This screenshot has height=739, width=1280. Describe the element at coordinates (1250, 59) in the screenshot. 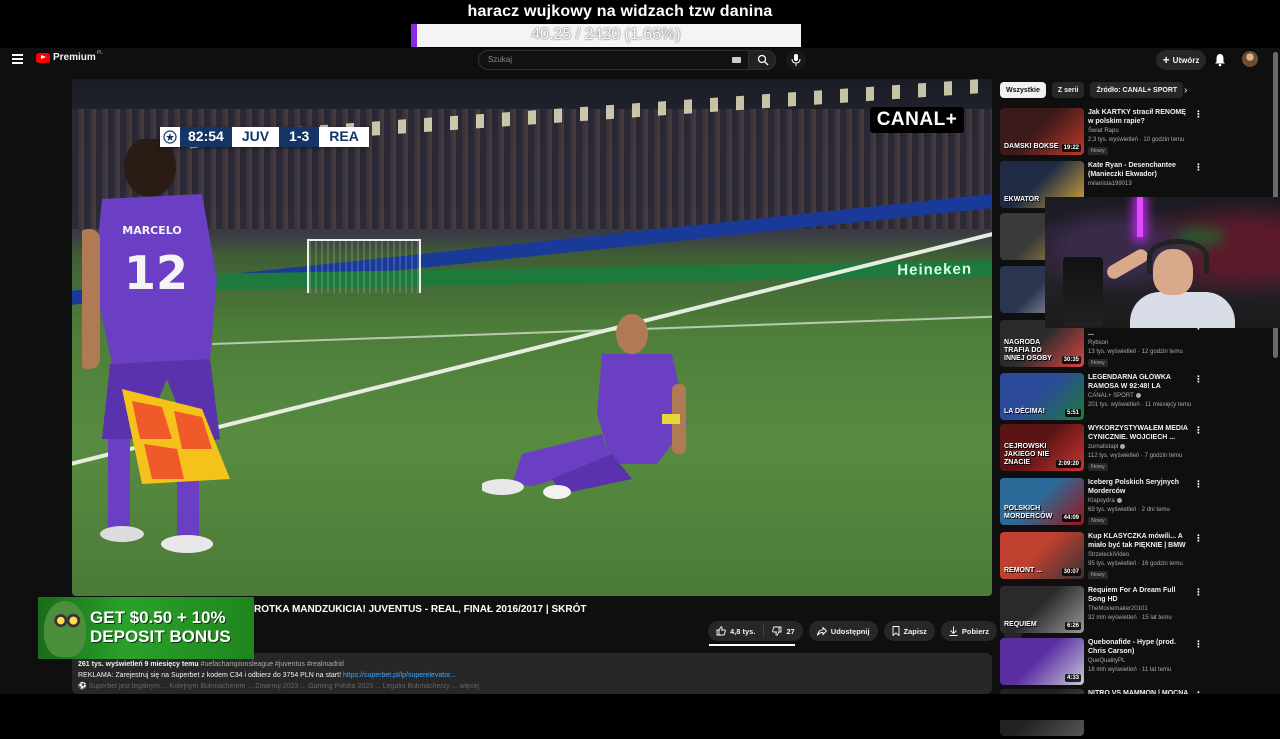

I see `avatar` at that location.